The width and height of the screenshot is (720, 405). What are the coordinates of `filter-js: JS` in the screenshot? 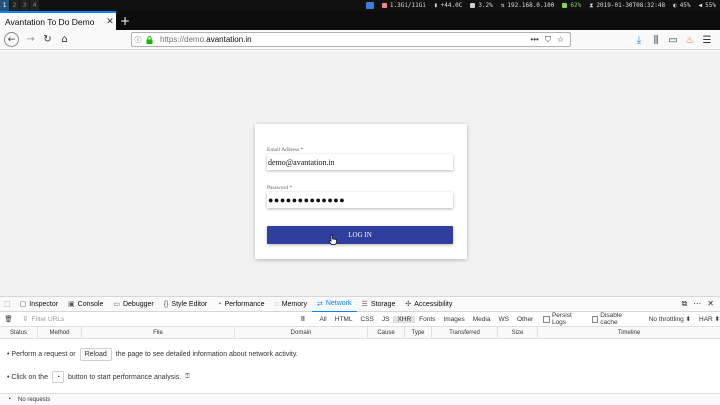 It's located at (386, 319).